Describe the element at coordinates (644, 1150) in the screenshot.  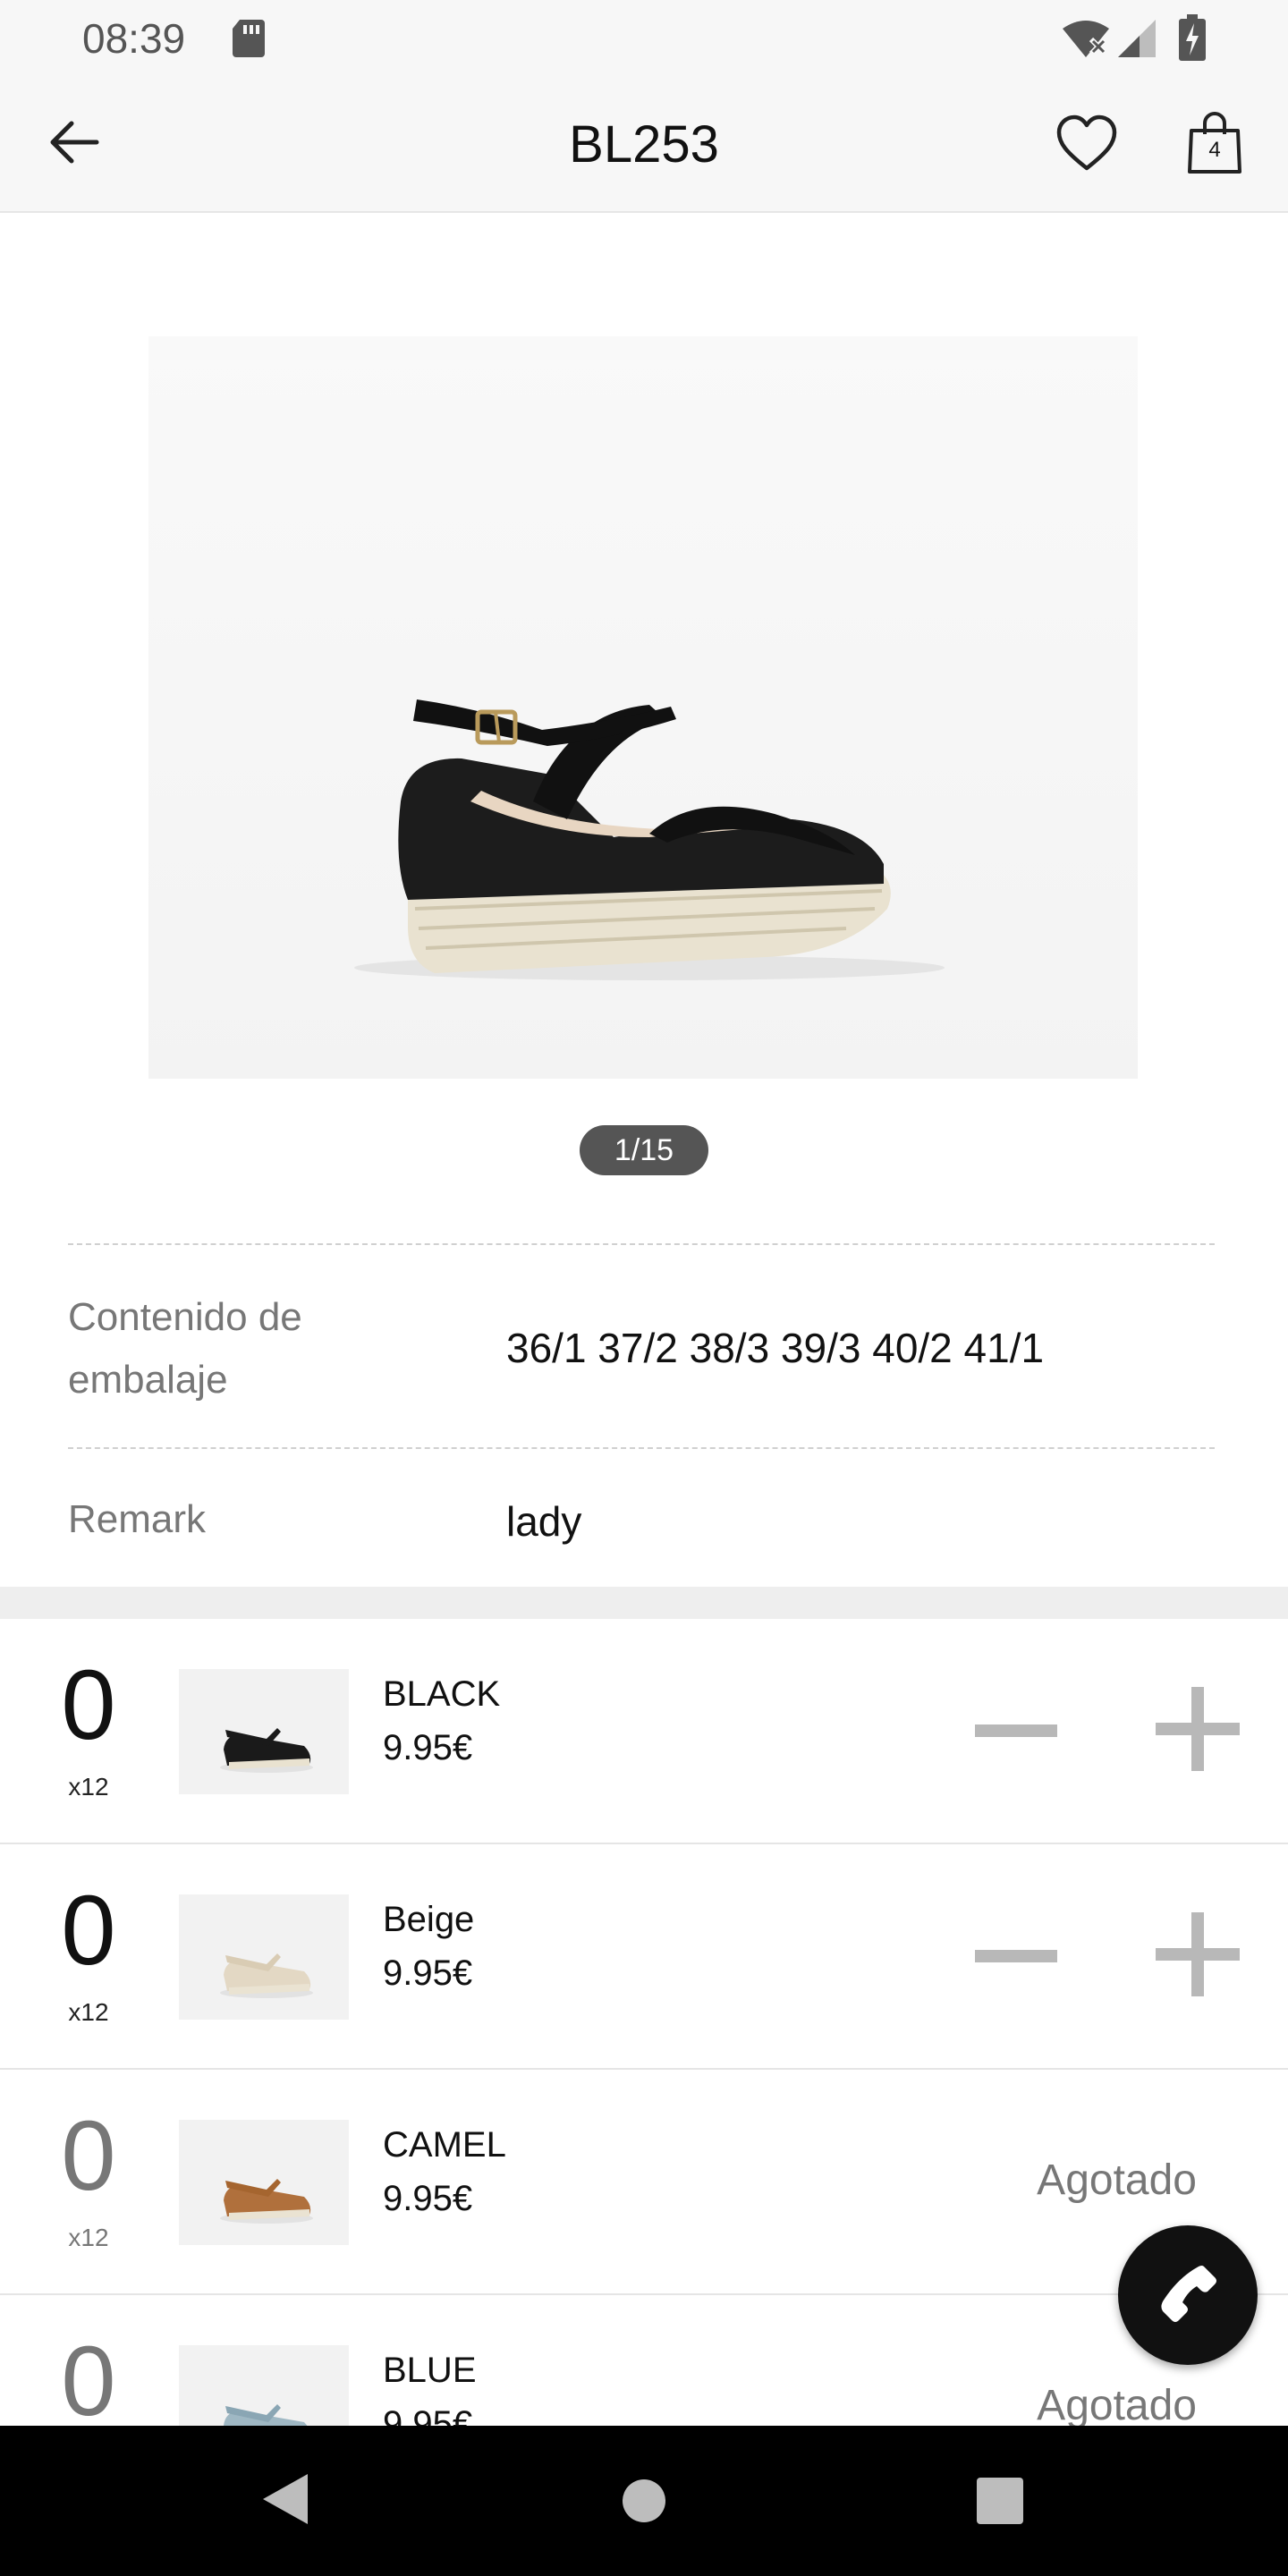
I see `image-counter: 1/15` at that location.